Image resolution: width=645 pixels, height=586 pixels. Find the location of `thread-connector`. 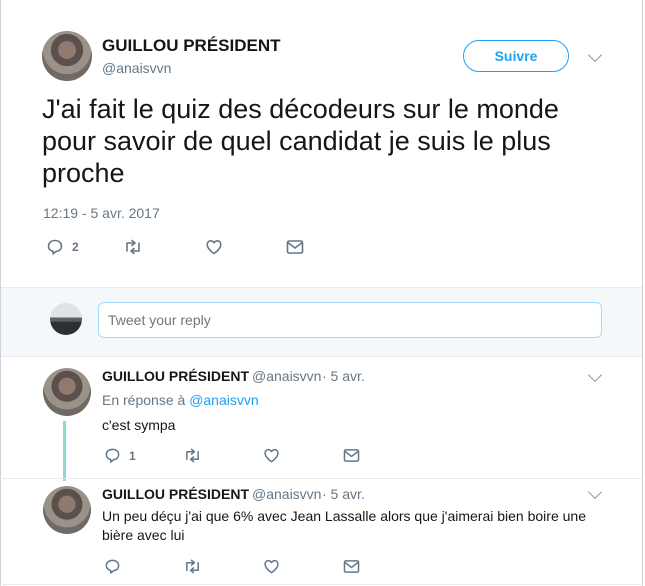

thread-connector is located at coordinates (64, 451).